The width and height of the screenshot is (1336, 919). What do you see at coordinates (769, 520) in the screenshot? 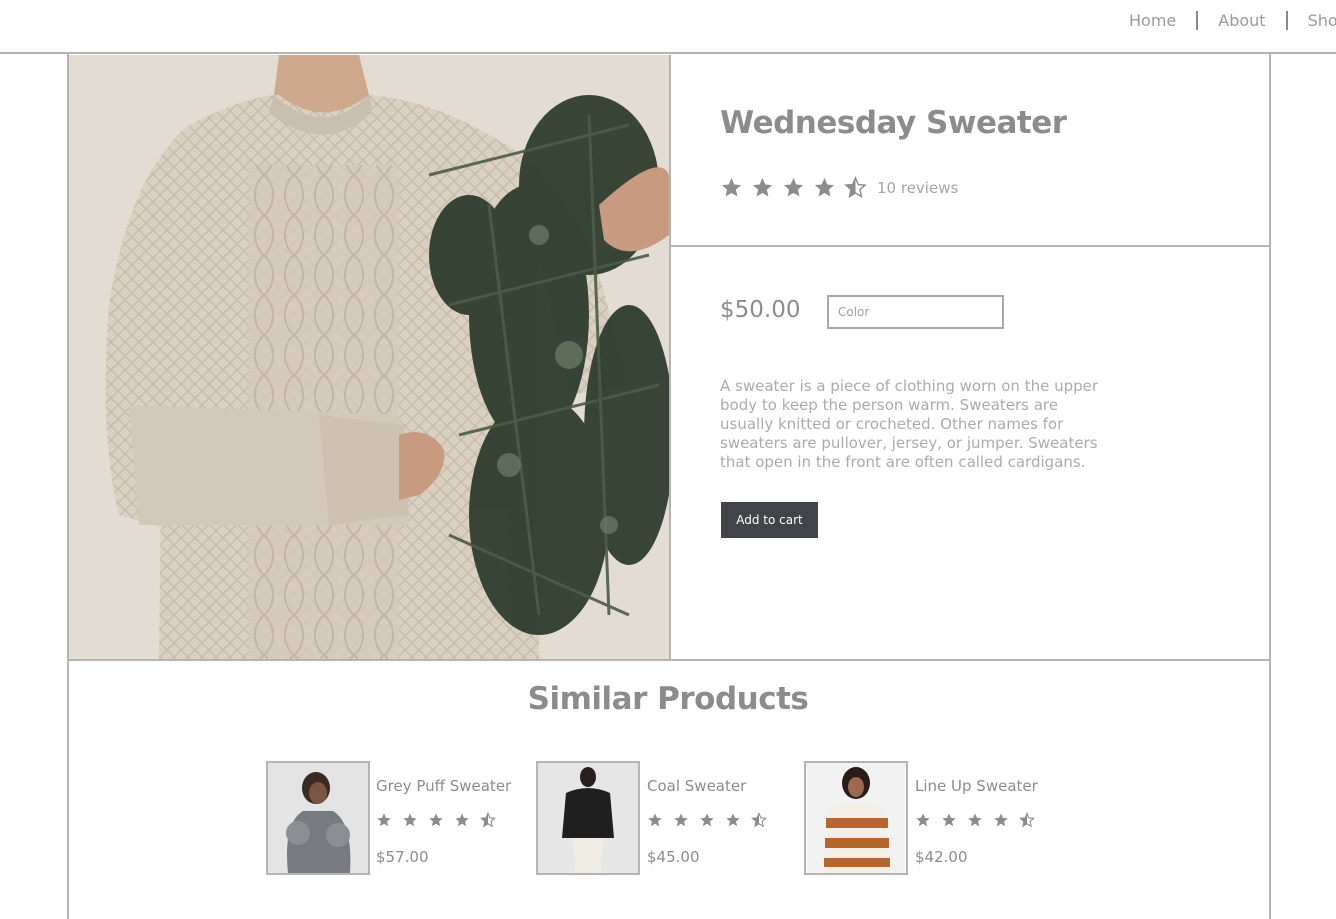
I see `add-to-cart-button: Add to cart` at bounding box center [769, 520].